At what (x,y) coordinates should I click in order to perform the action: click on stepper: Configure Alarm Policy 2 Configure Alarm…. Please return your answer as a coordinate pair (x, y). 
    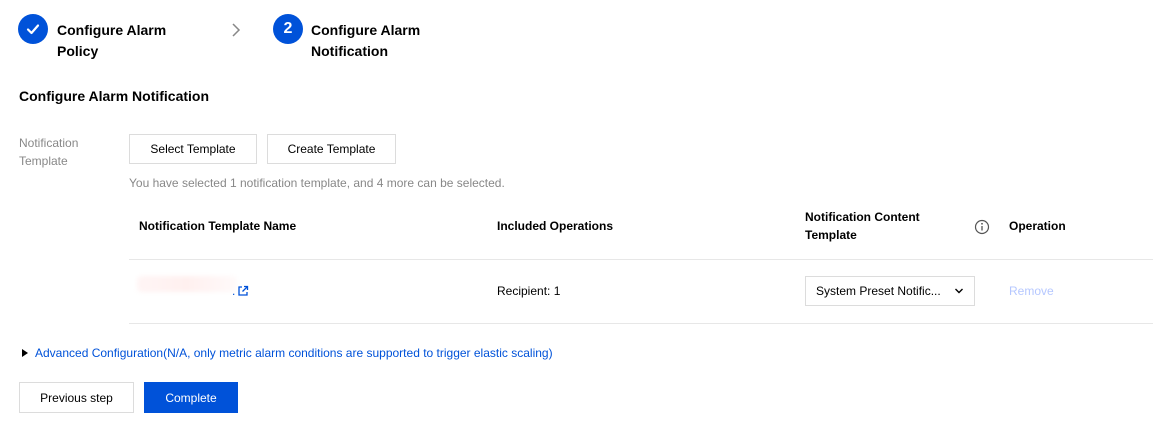
    Looking at the image, I should click on (268, 39).